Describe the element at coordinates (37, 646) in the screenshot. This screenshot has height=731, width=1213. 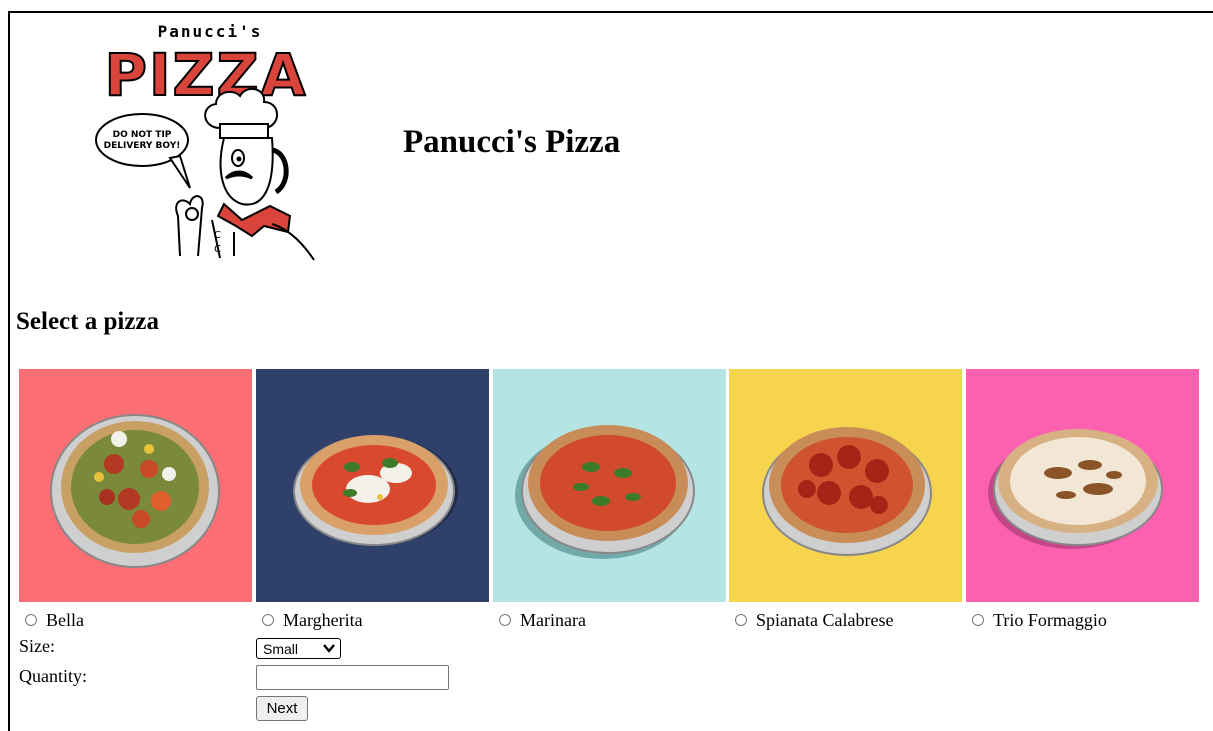
I see `size-label: Size:` at that location.